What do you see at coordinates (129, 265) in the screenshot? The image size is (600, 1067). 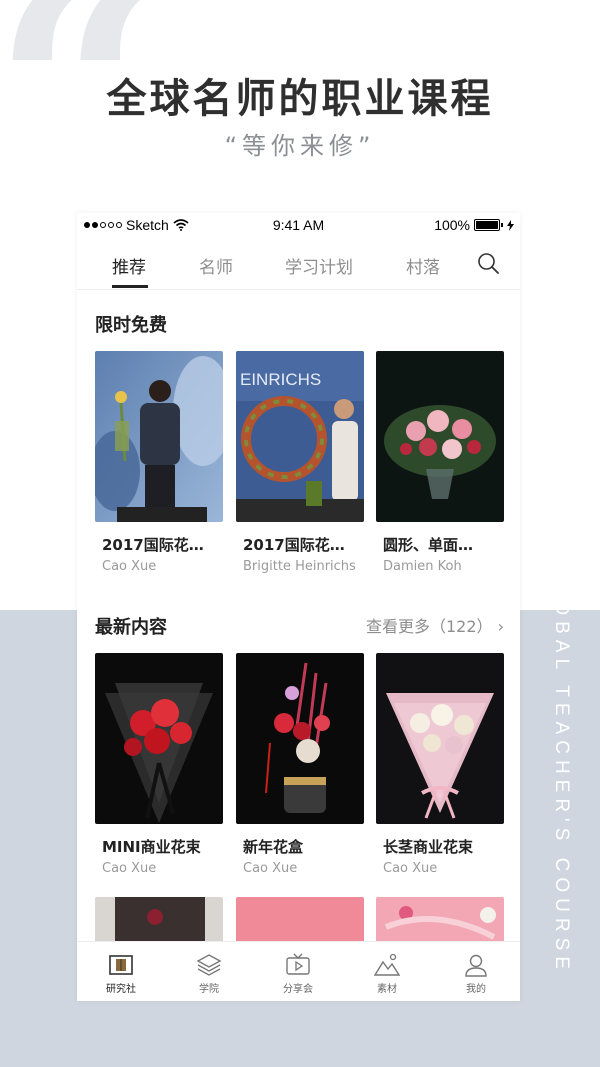 I see `tab-recommend: 推荐` at bounding box center [129, 265].